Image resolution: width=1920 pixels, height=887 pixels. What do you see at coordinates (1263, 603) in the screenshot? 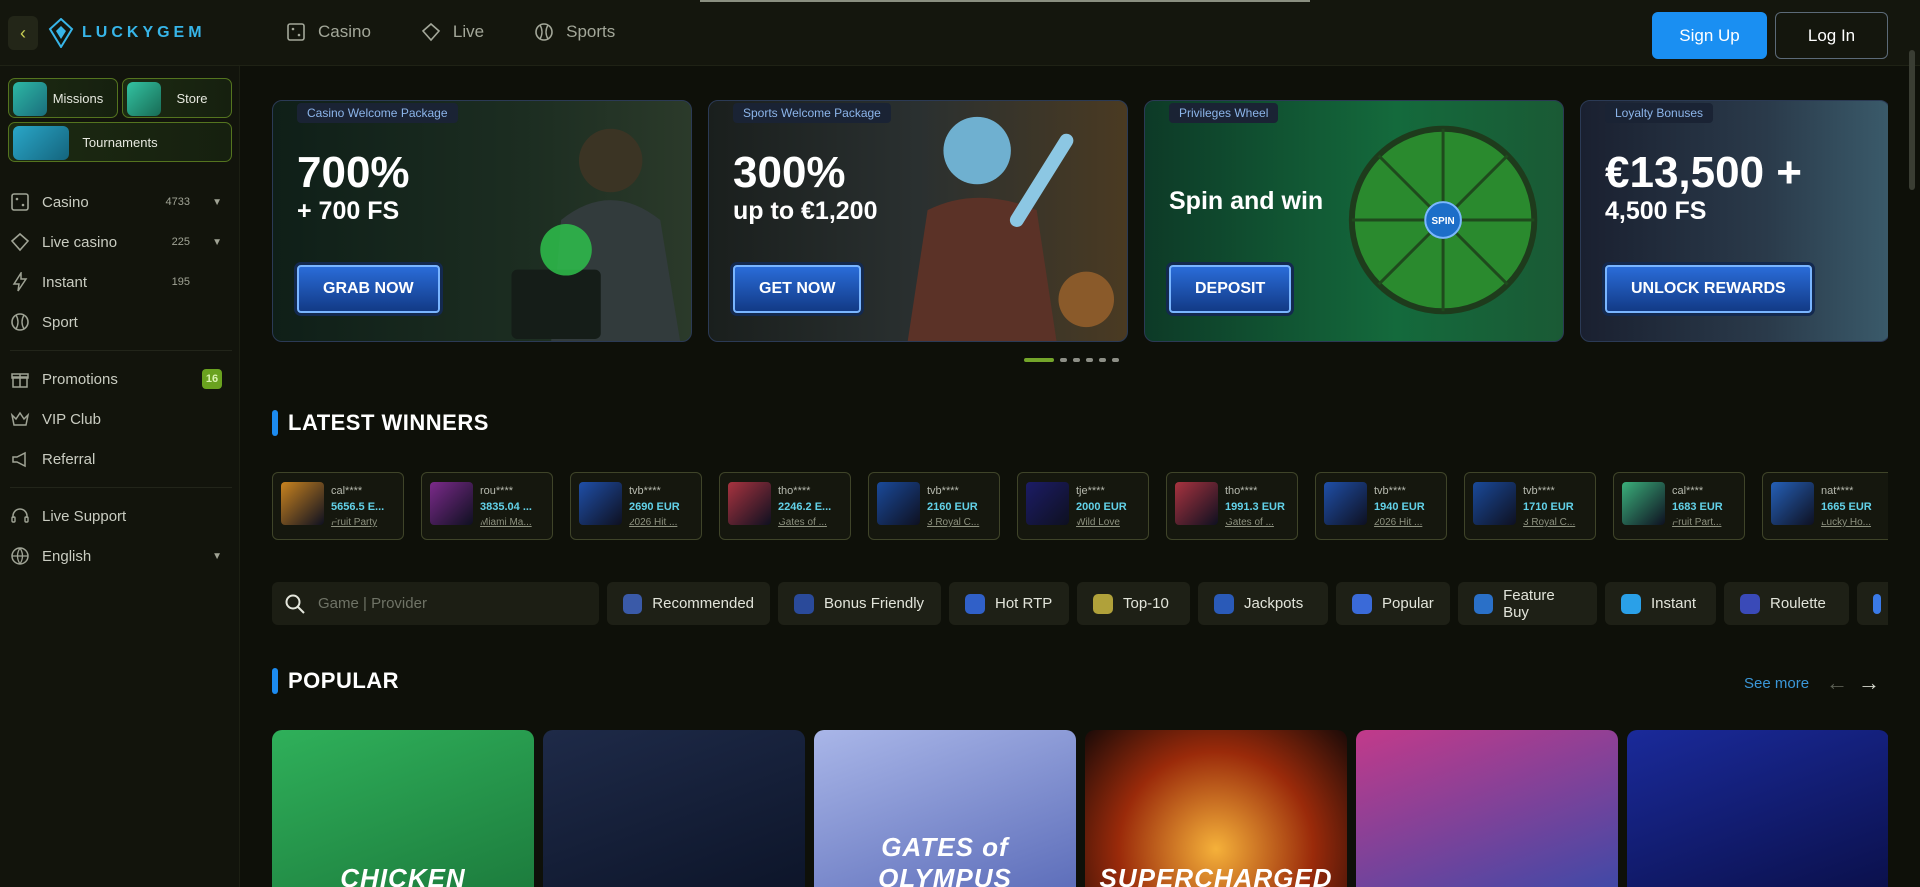
I see `filter-jackpots: Jackpots` at bounding box center [1263, 603].